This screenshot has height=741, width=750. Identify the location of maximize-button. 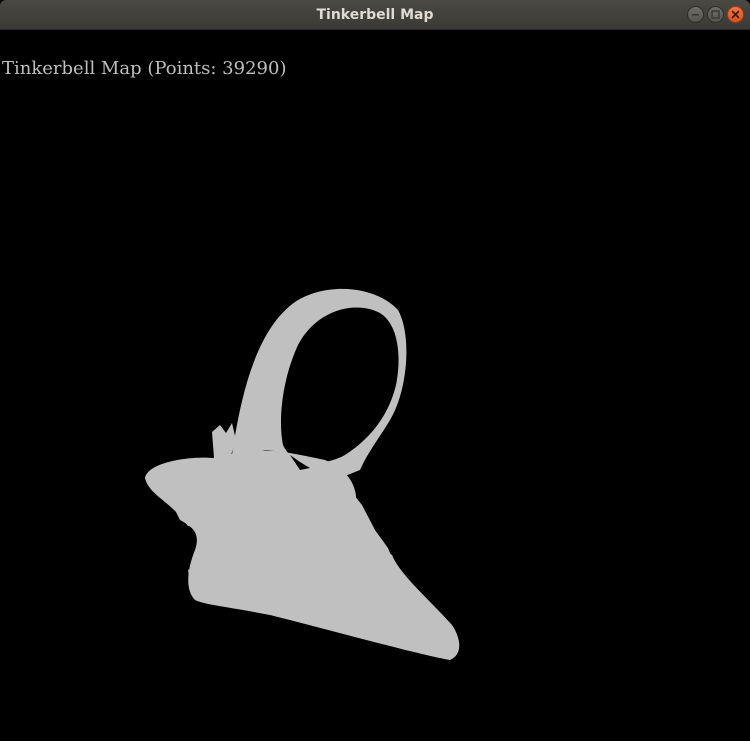
(715, 14).